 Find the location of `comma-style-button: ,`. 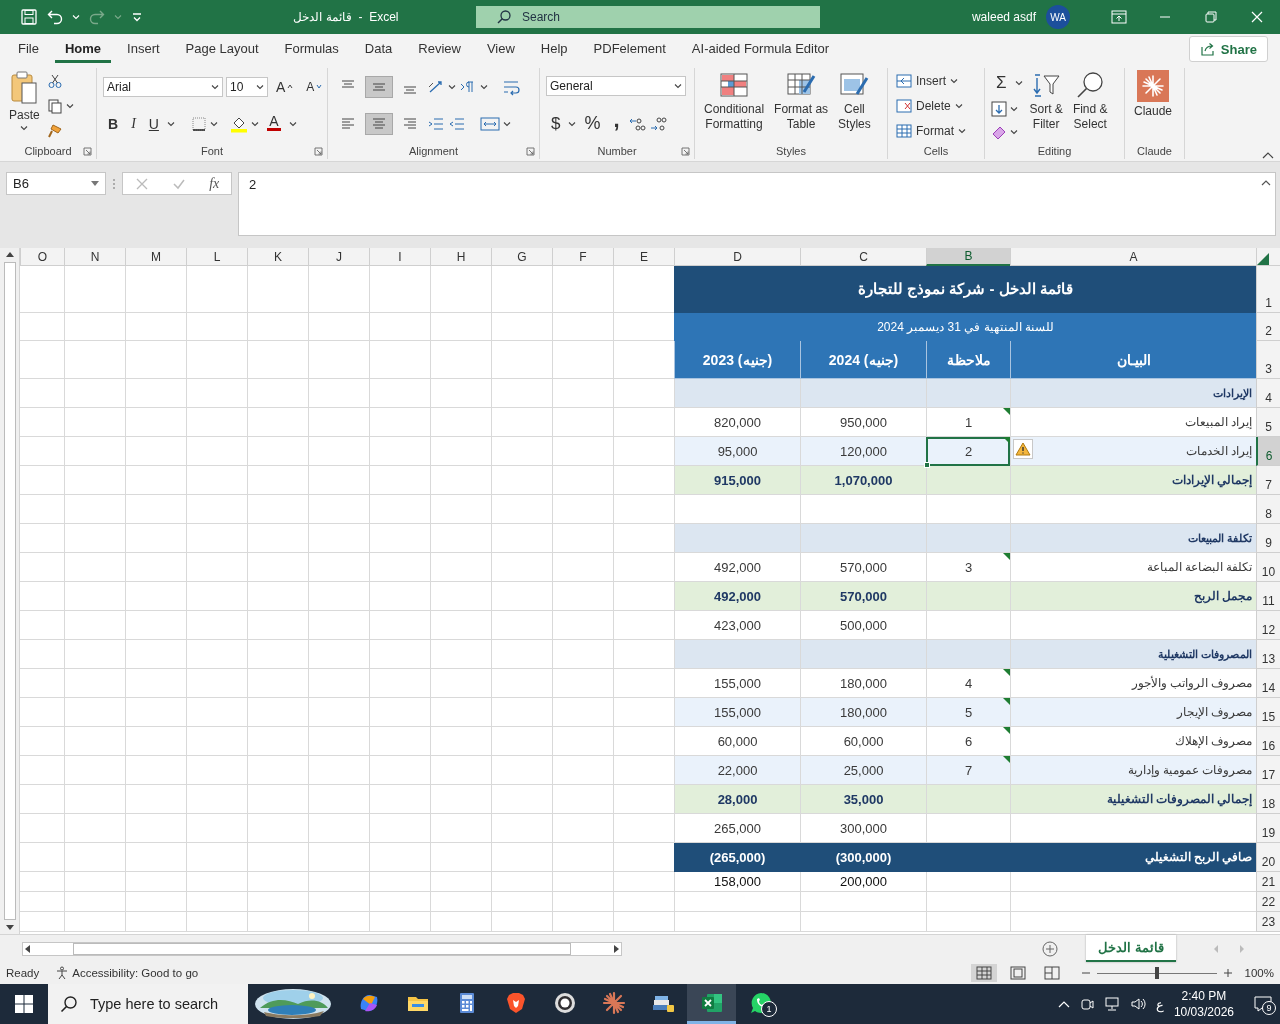

comma-style-button: , is located at coordinates (616, 123).